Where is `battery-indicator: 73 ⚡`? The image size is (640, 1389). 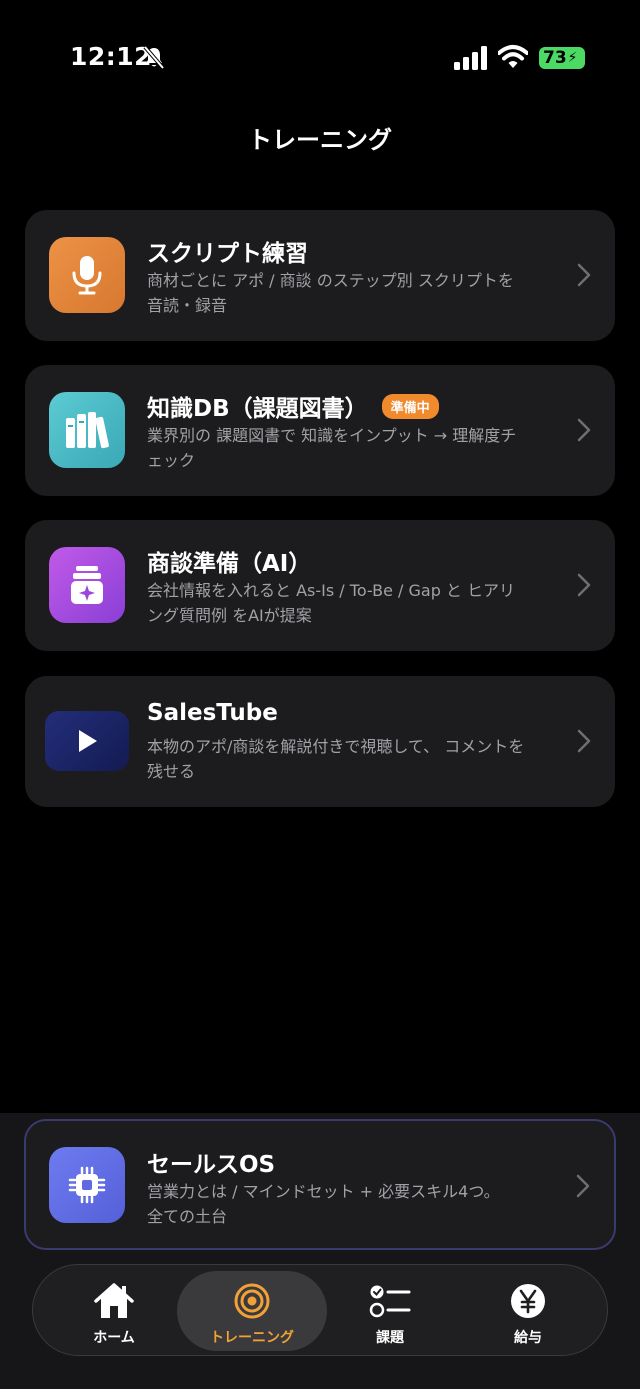
battery-indicator: 73 ⚡ is located at coordinates (562, 58).